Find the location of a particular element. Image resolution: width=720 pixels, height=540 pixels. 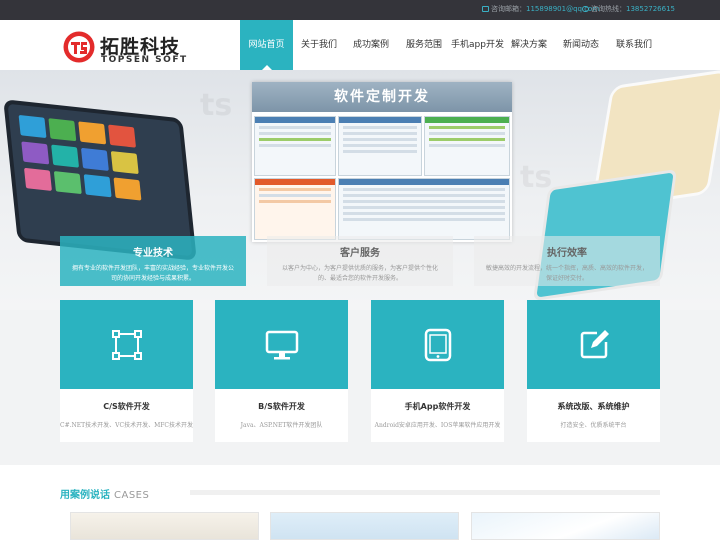

service-title: C/S软件开发 is located at coordinates (126, 406).